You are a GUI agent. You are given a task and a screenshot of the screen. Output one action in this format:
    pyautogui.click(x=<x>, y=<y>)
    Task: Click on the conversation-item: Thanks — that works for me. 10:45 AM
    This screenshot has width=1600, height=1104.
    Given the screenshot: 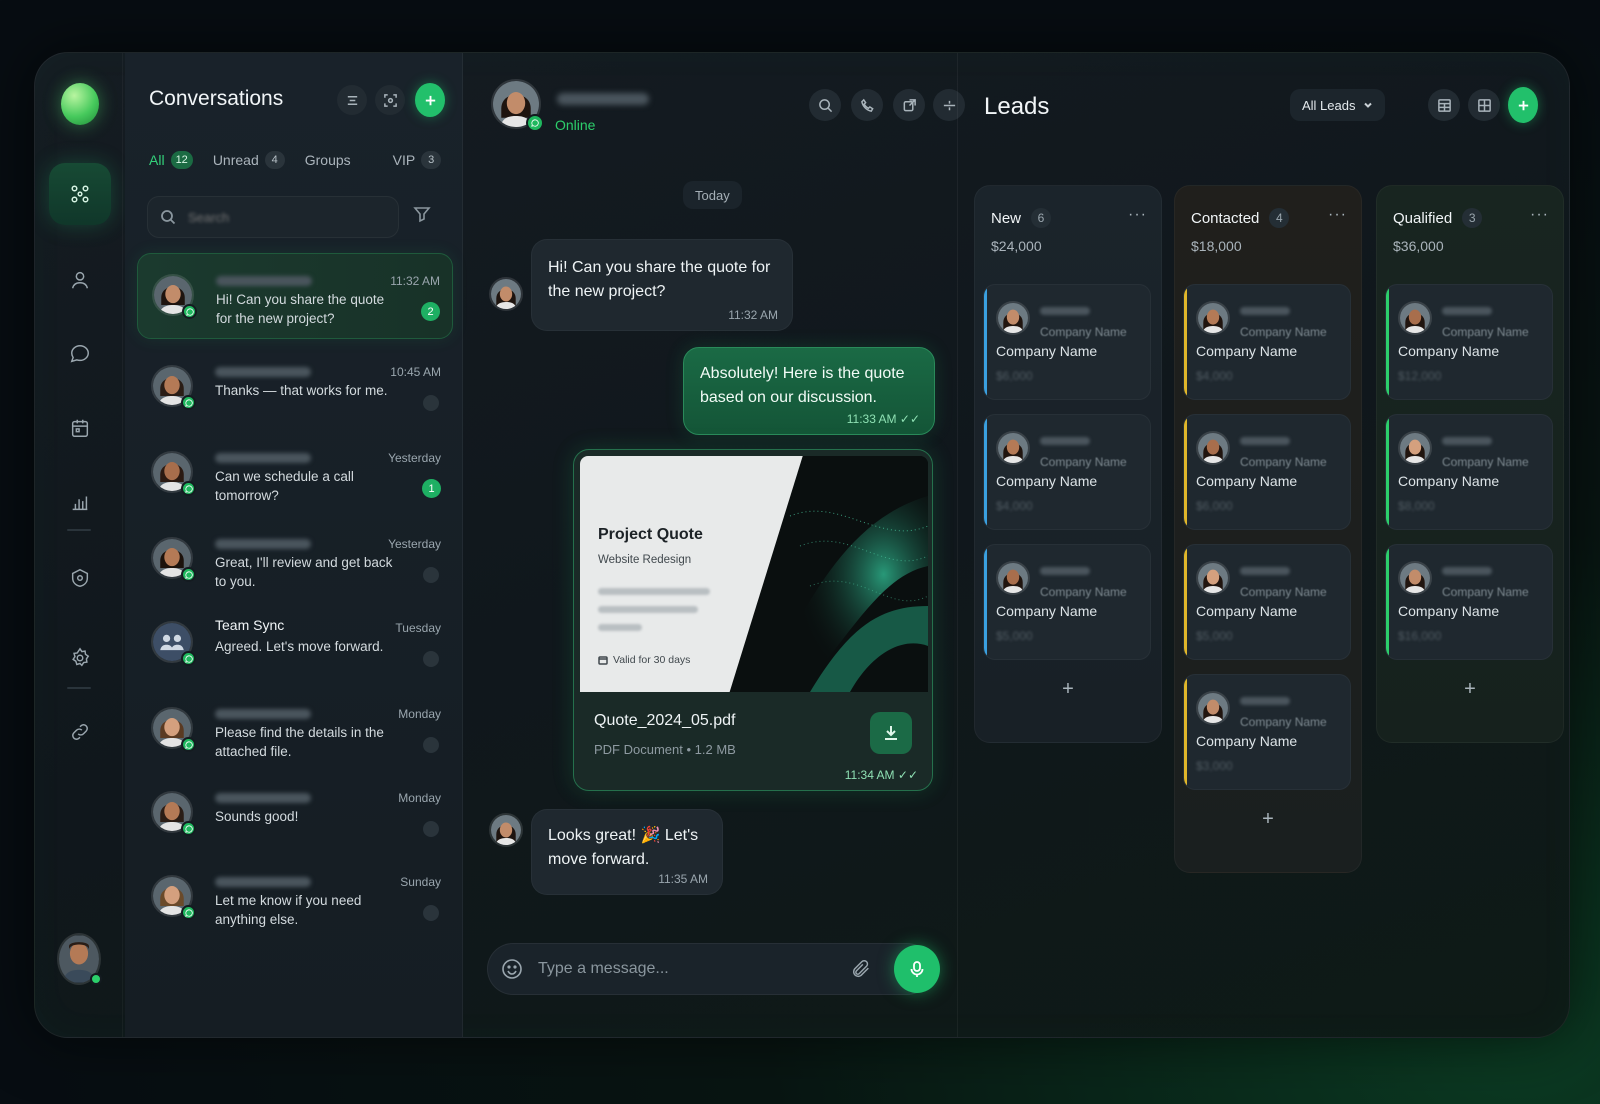 What is the action you would take?
    pyautogui.click(x=295, y=388)
    